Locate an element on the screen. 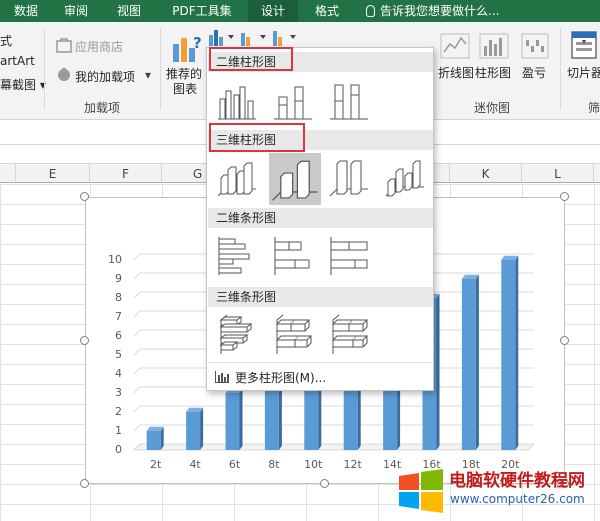  partial-label-1: 式 is located at coordinates (6, 40).